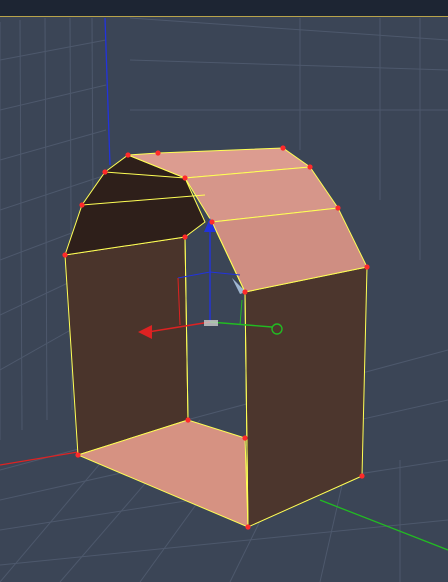  What do you see at coordinates (211, 323) in the screenshot?
I see `gizmo-center-handle` at bounding box center [211, 323].